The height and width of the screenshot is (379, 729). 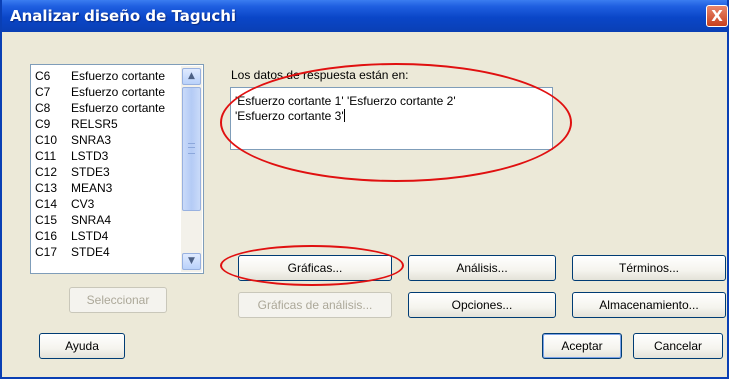 I want to click on grip-icon, so click(x=191, y=148).